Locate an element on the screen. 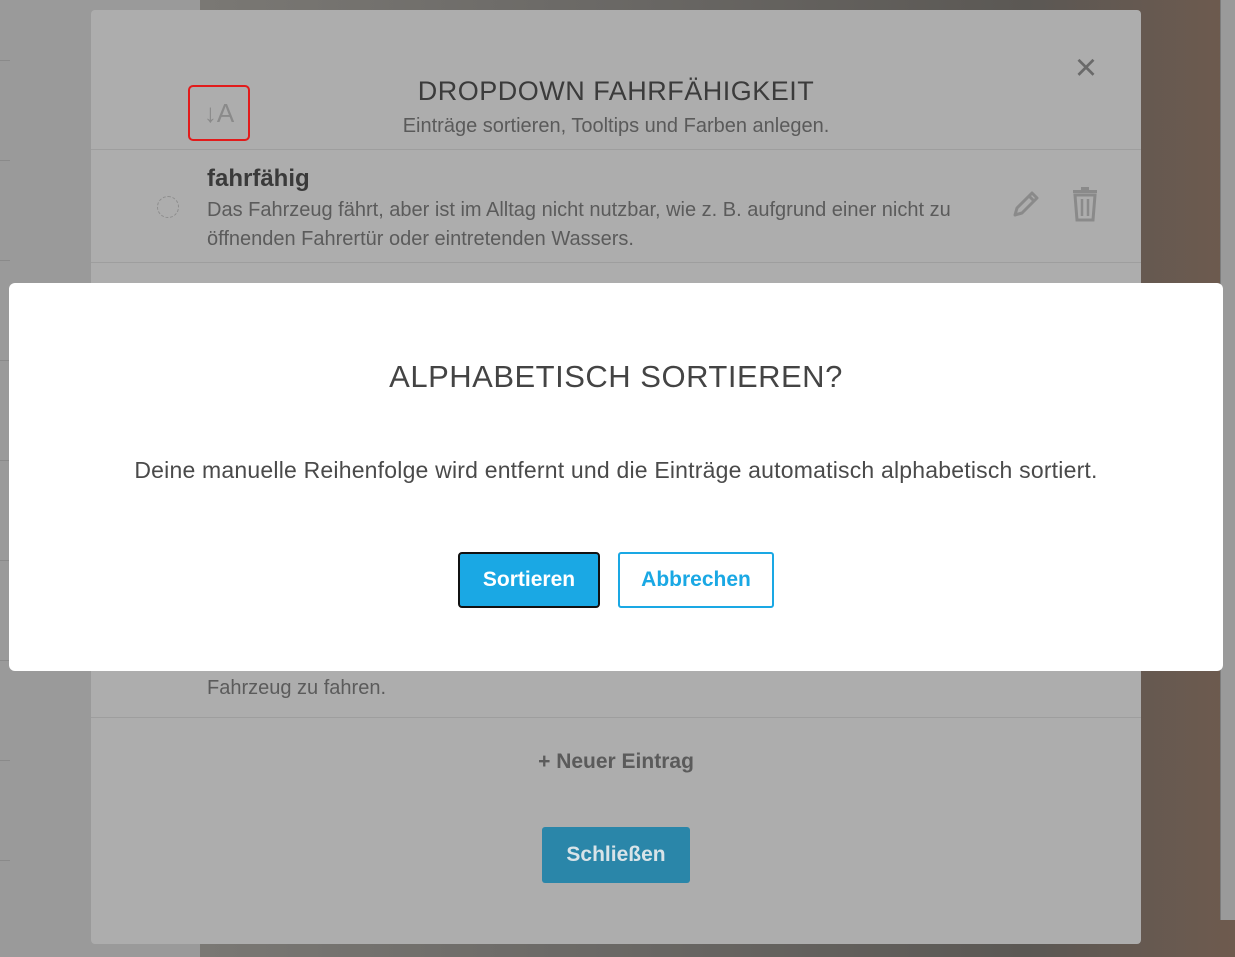 The width and height of the screenshot is (1235, 957). entry-name: fahrfähig is located at coordinates (258, 178).